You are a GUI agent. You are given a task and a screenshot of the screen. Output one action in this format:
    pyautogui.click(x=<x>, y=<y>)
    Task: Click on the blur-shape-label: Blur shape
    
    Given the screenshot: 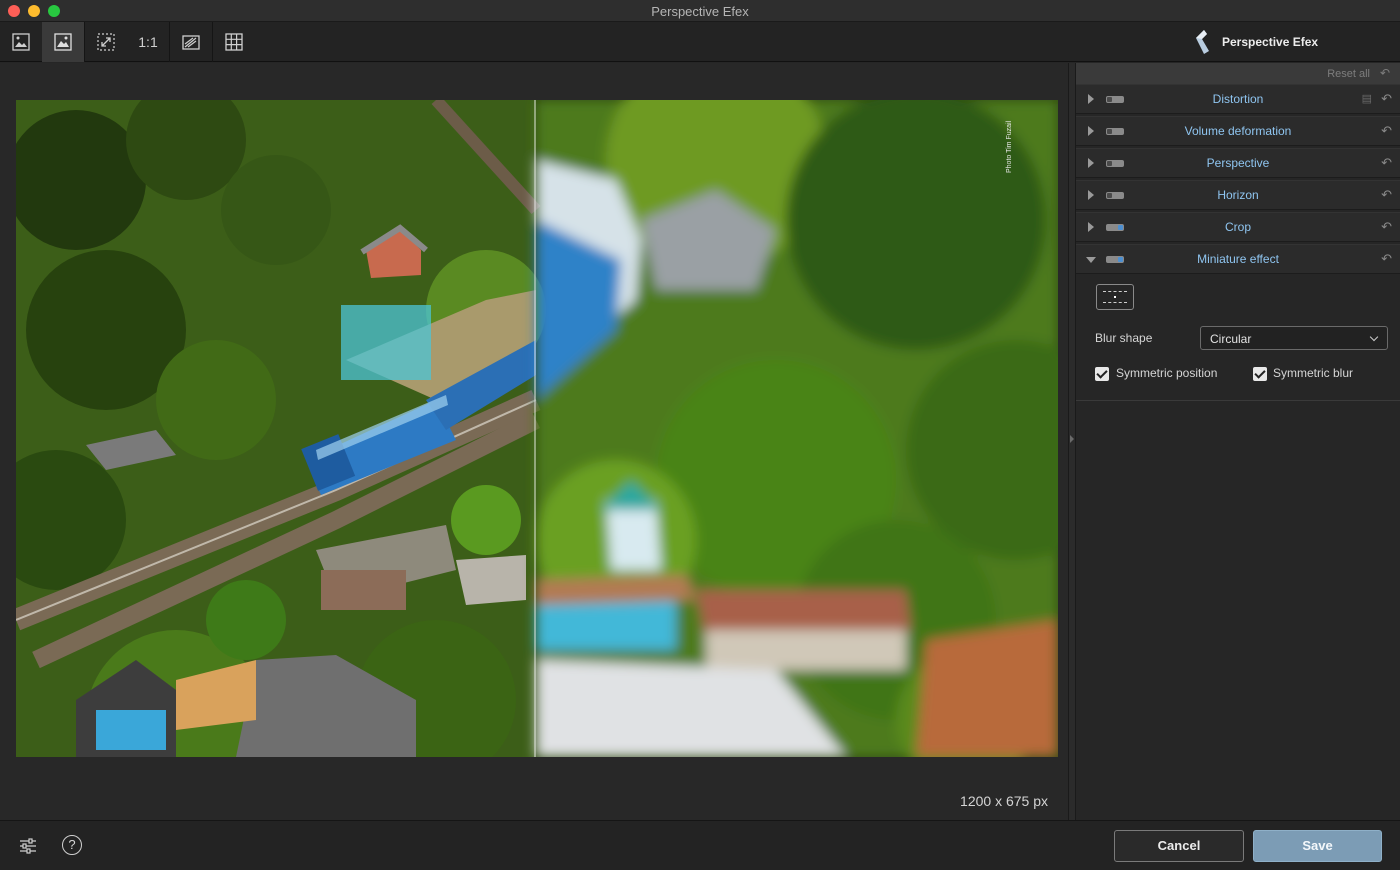 What is the action you would take?
    pyautogui.click(x=1124, y=338)
    